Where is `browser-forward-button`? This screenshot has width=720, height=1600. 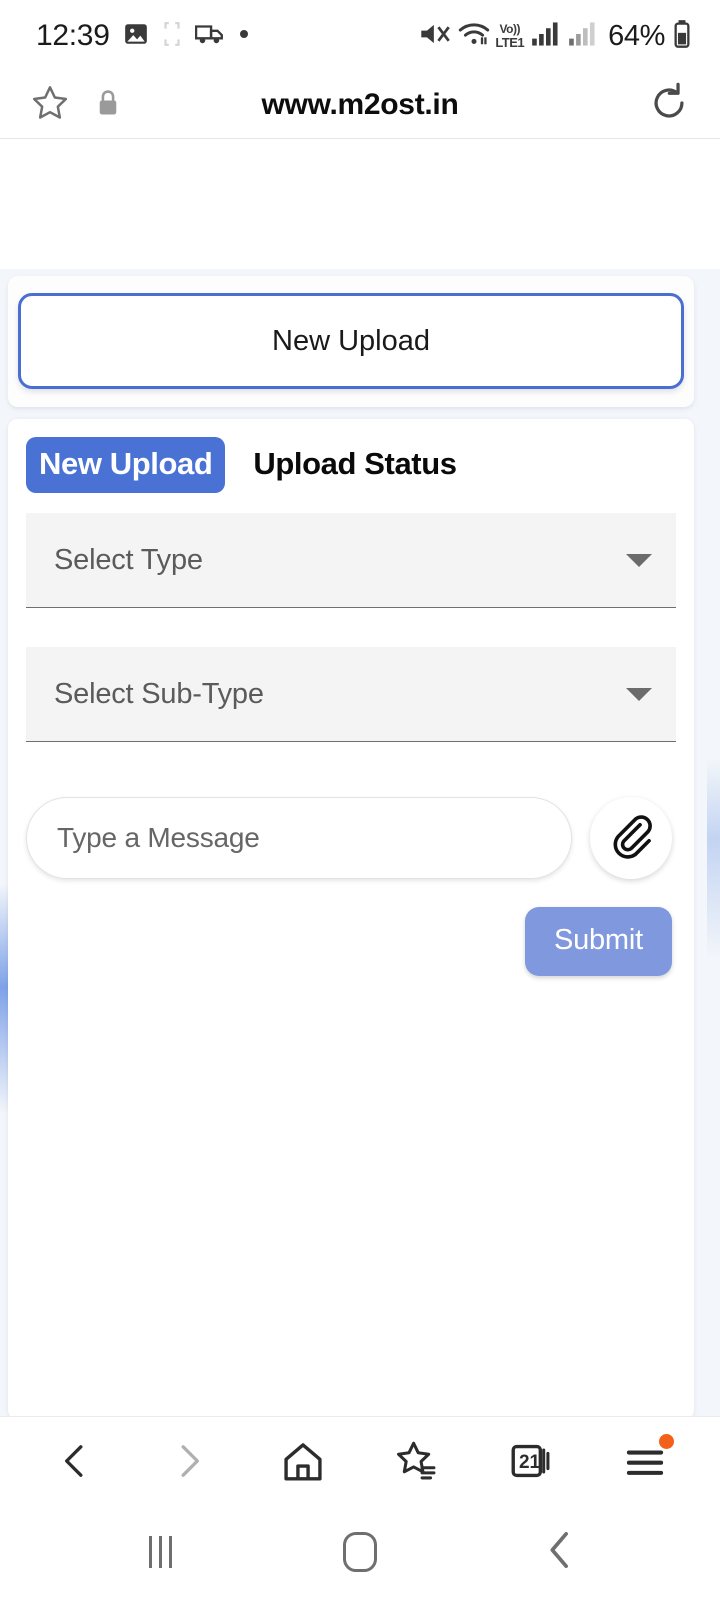
browser-forward-button is located at coordinates (189, 1461).